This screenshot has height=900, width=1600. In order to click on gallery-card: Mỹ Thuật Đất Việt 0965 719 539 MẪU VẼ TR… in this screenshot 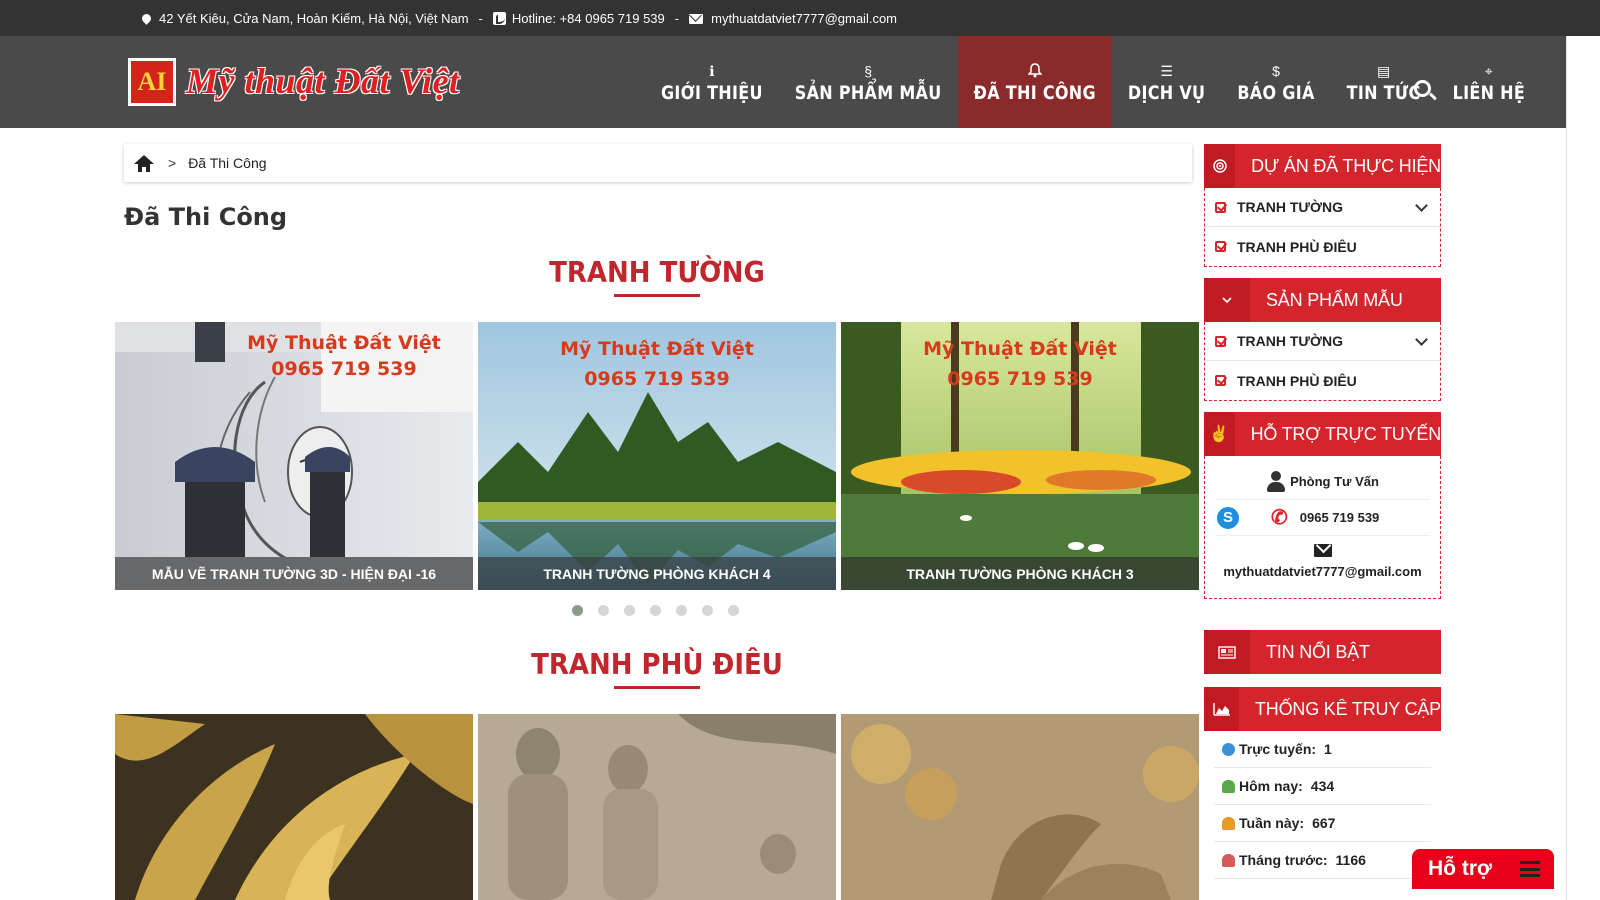, I will do `click(294, 456)`.